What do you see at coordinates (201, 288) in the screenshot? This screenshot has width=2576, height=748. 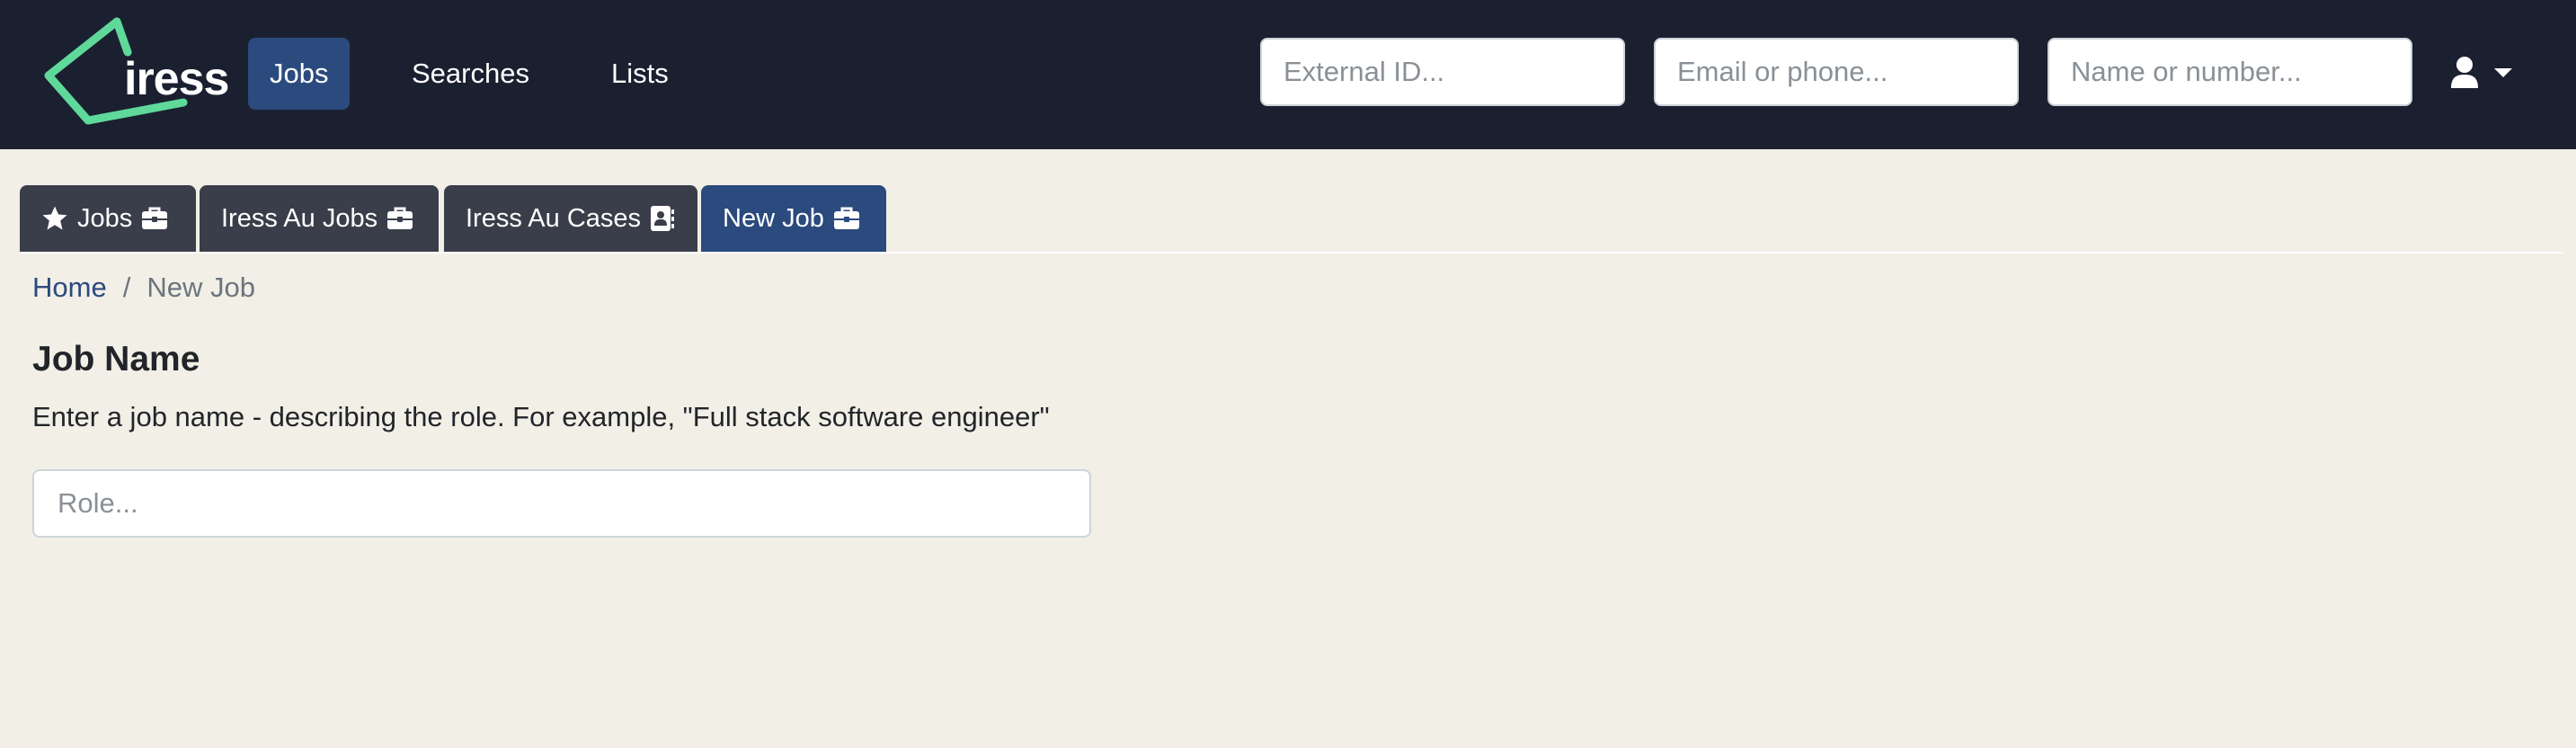 I see `breadcrumb-current: New Job` at bounding box center [201, 288].